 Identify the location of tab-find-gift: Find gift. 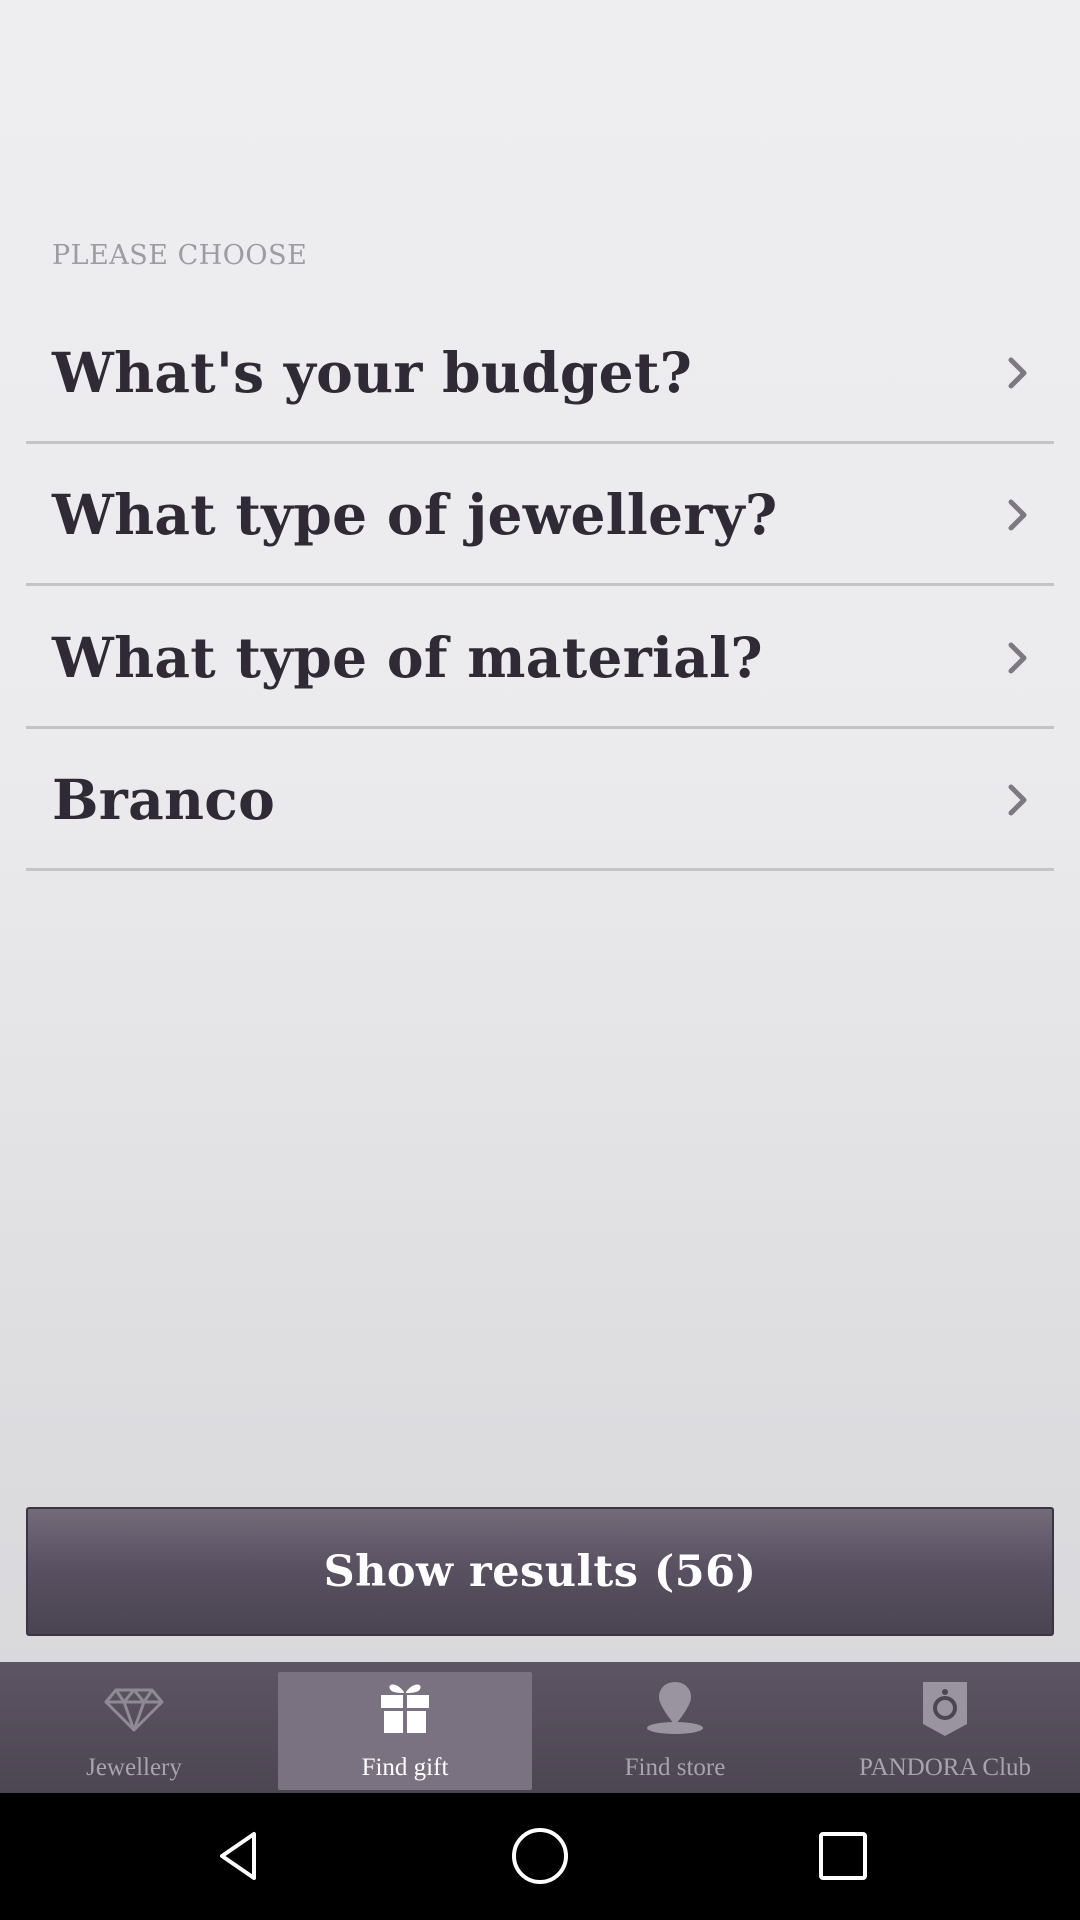
(405, 1731).